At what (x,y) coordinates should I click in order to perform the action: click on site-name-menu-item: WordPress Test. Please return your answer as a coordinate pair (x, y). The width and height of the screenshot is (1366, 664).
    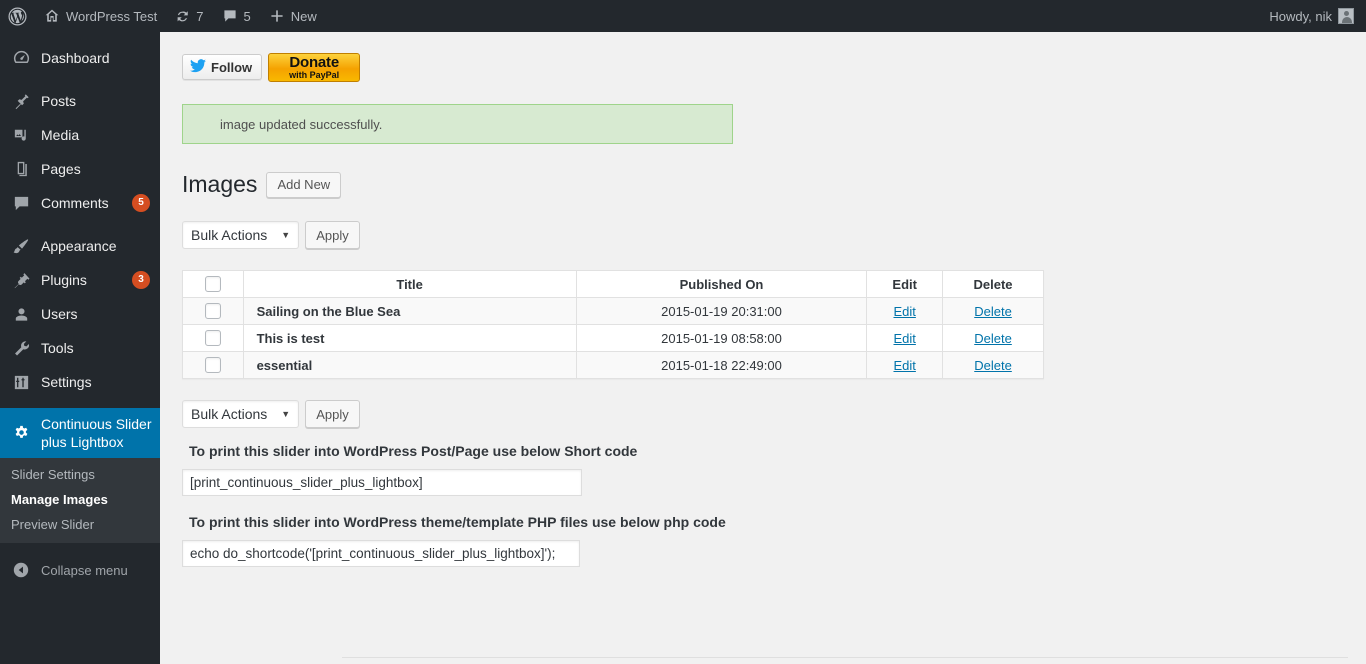
    Looking at the image, I should click on (100, 16).